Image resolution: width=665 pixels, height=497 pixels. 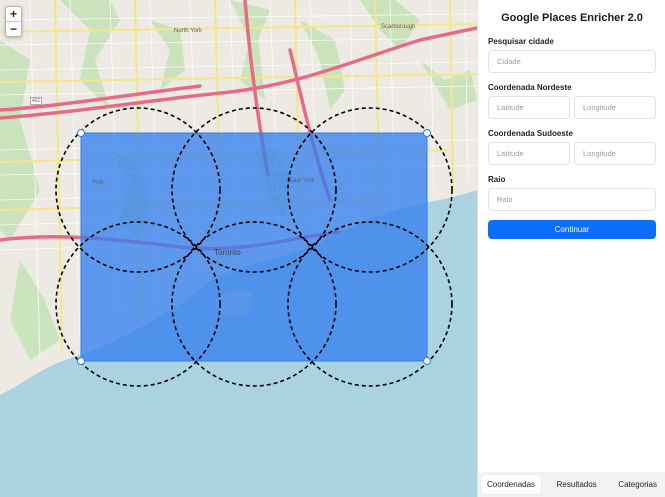 What do you see at coordinates (227, 252) in the screenshot?
I see `label-toronto: Toronto` at bounding box center [227, 252].